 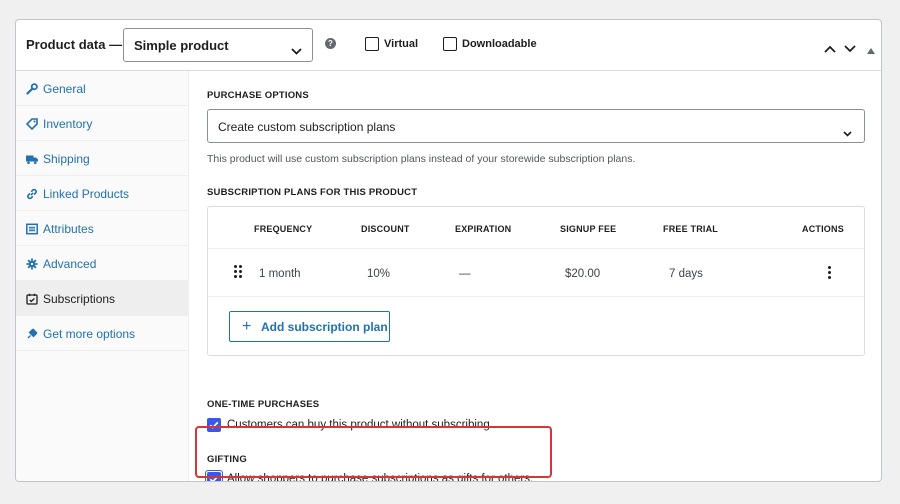 I want to click on tab-label: Linked Products, so click(x=86, y=194).